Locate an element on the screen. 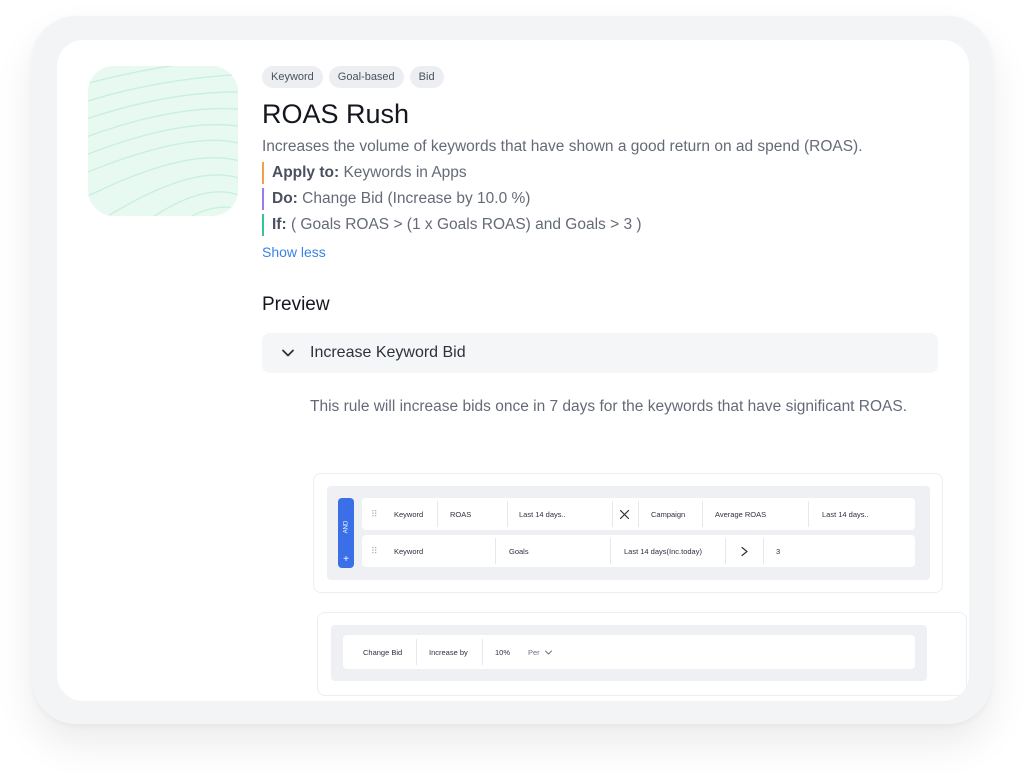 The image size is (1024, 773). preview-heading: Preview is located at coordinates (296, 304).